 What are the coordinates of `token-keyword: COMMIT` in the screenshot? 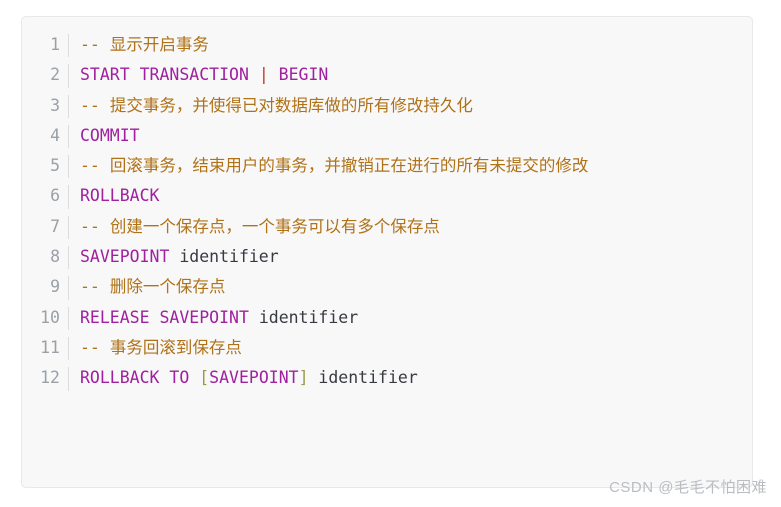 It's located at (110, 135).